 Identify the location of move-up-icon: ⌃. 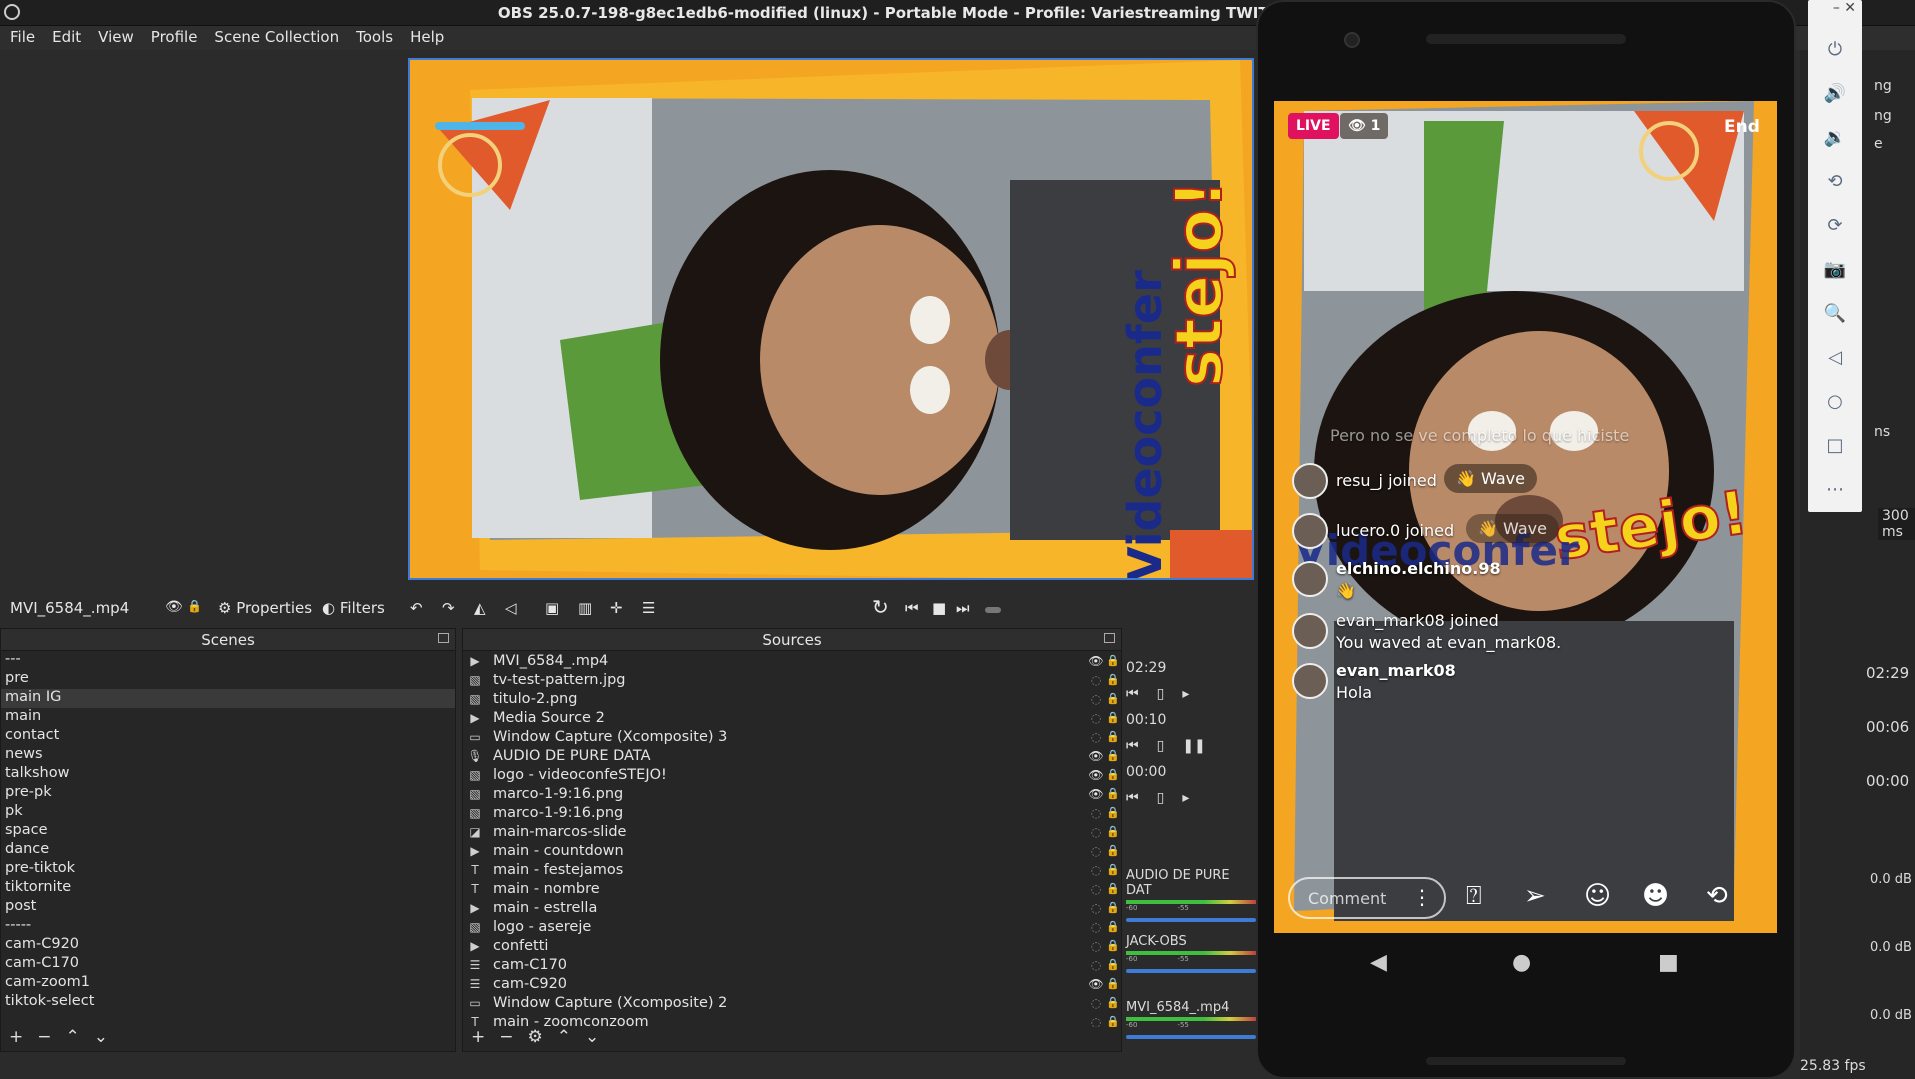
(73, 1037).